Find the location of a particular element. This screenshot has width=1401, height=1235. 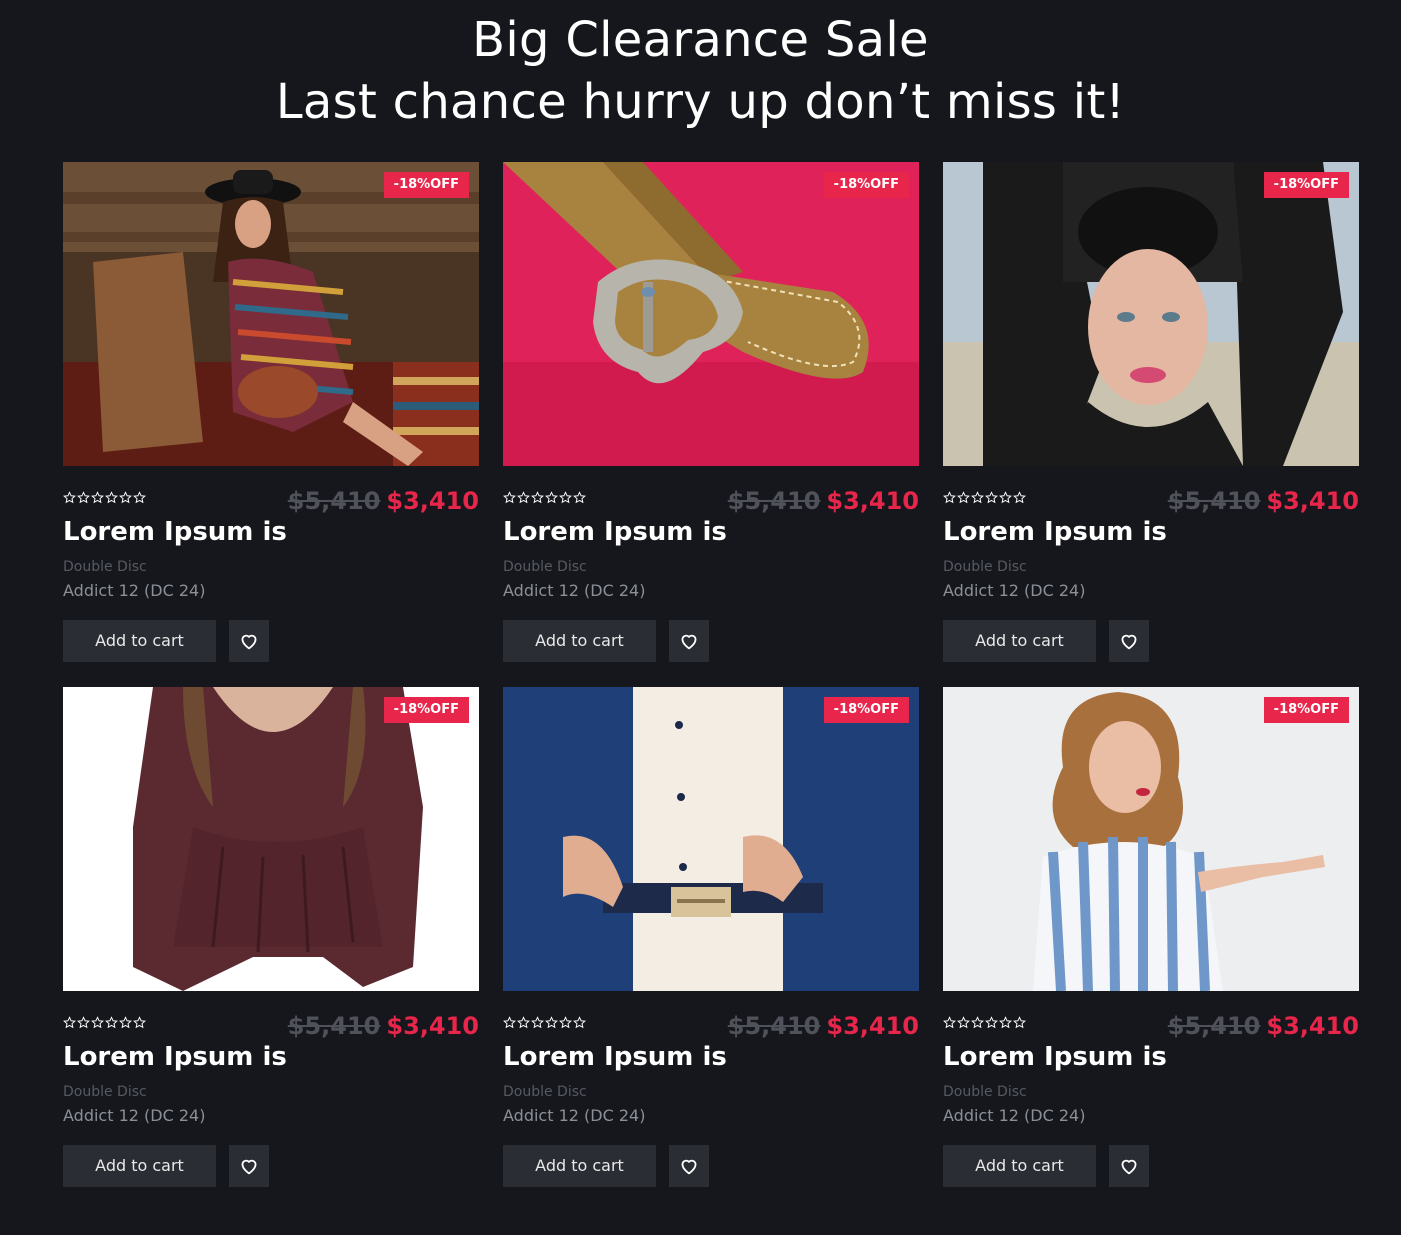

burgundy-blouse-photo is located at coordinates (271, 839).